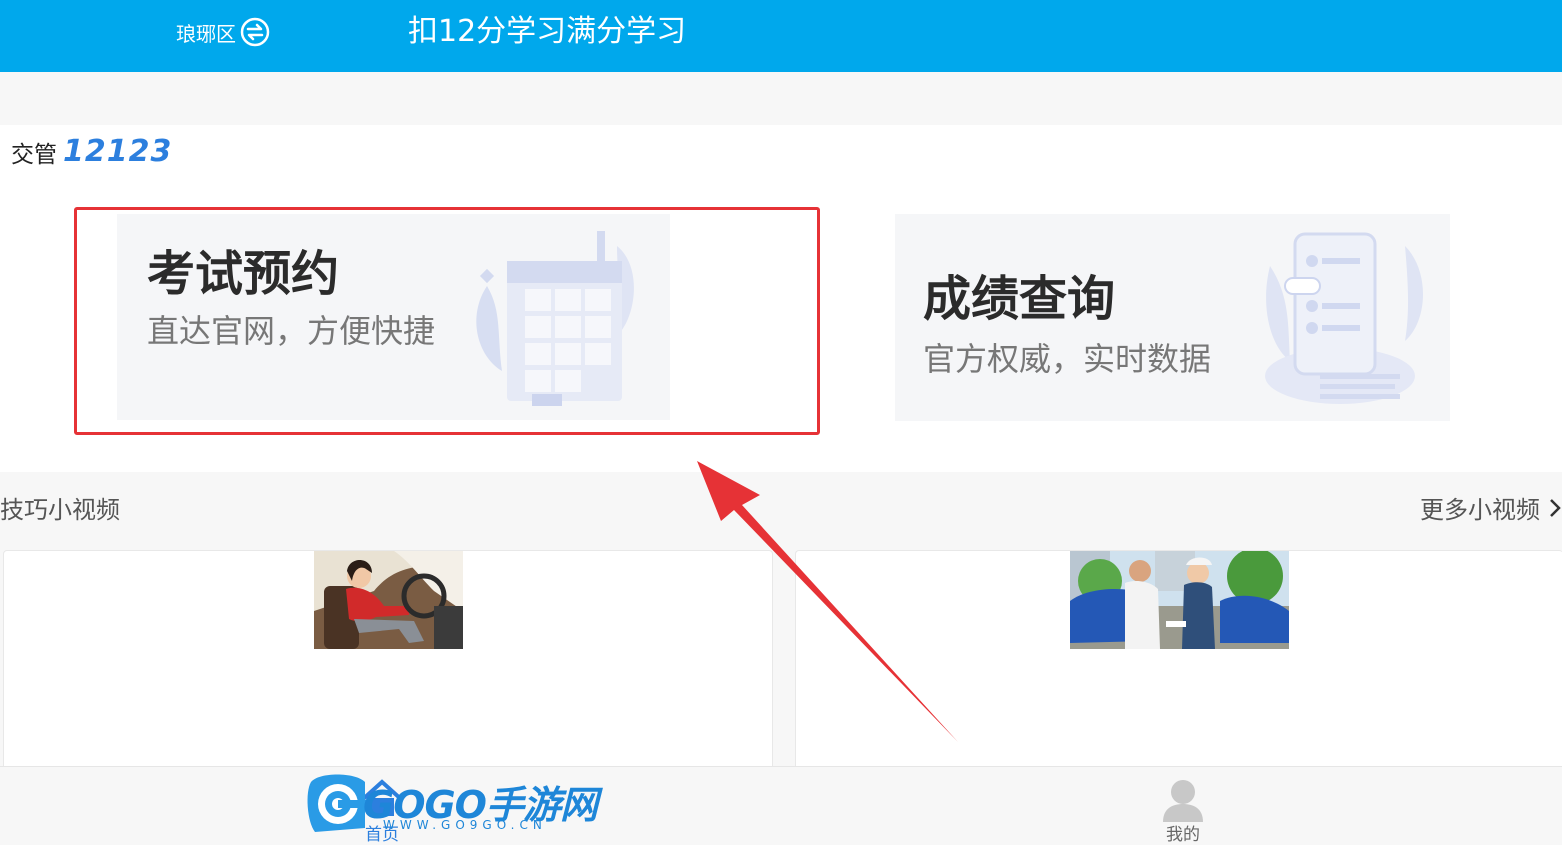 The image size is (1562, 845). I want to click on brand-logo: 交管 12123, so click(91, 151).